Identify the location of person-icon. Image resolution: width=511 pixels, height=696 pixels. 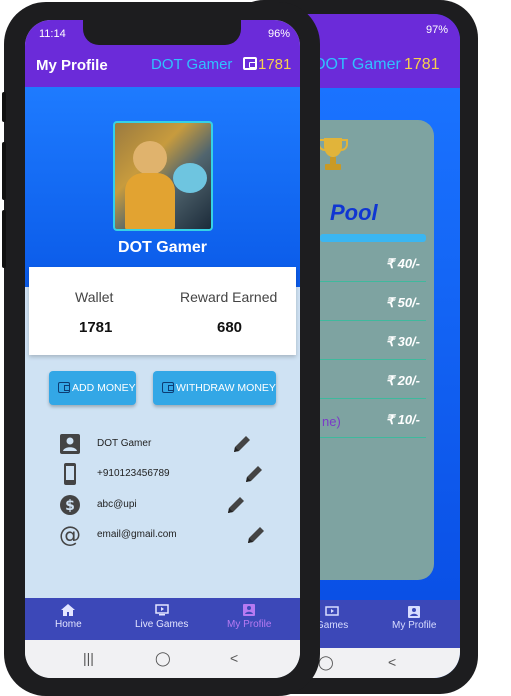
(70, 444).